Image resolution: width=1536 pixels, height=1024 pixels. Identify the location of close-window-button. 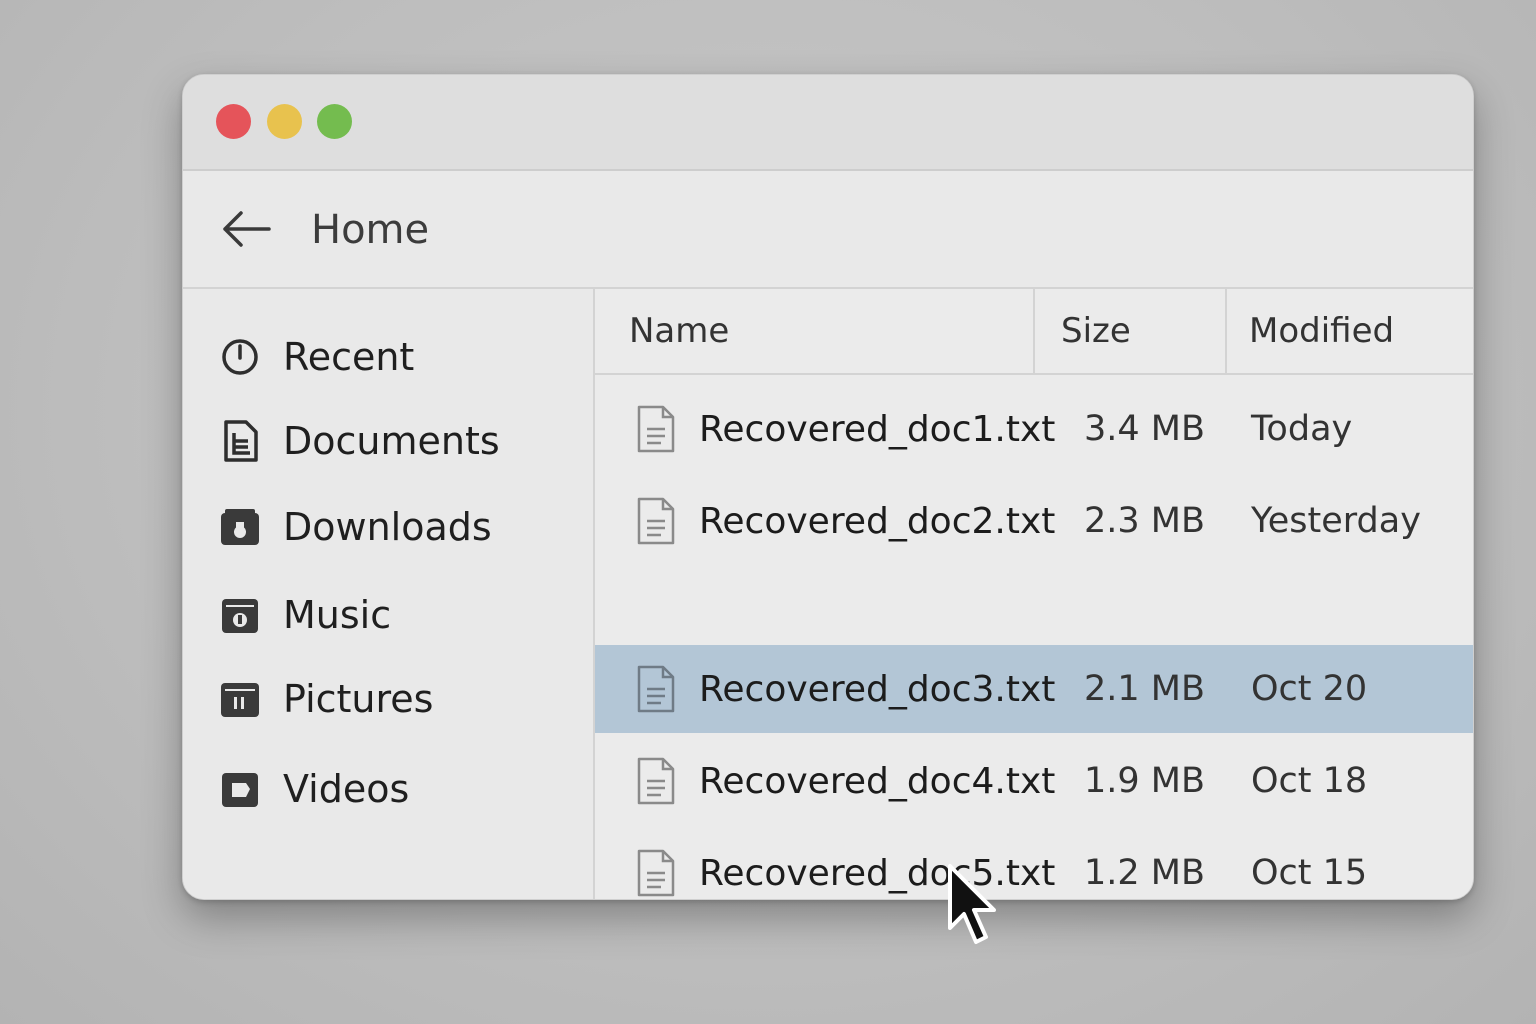
(233, 121).